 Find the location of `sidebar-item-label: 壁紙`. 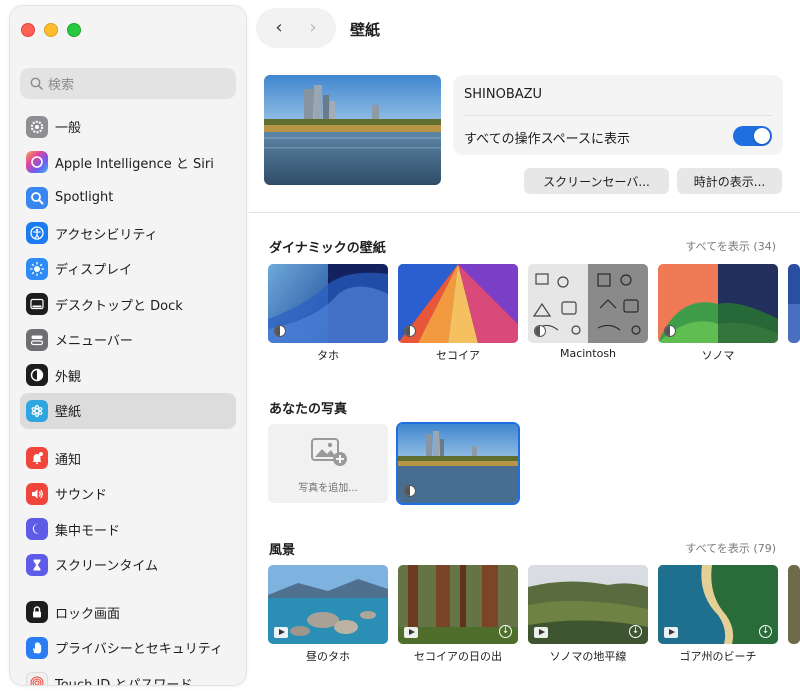

sidebar-item-label: 壁紙 is located at coordinates (68, 413).